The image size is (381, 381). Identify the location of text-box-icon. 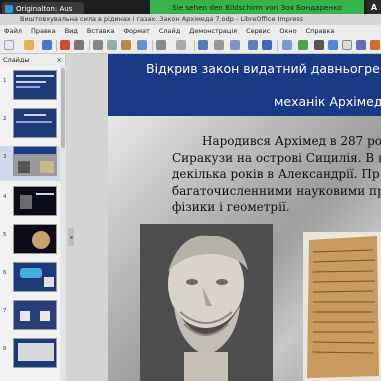
(347, 45).